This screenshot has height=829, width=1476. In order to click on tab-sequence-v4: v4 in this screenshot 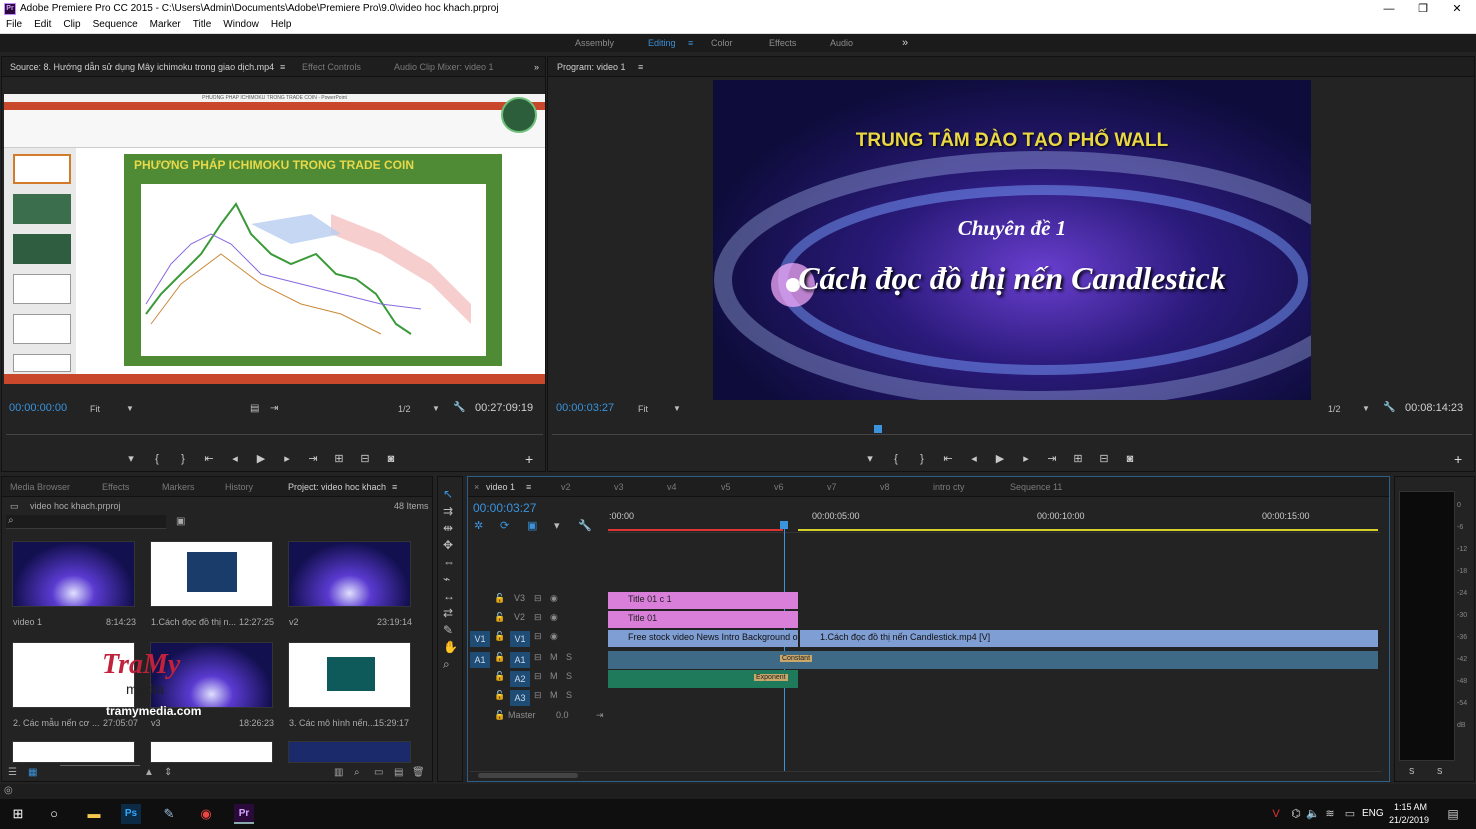, I will do `click(672, 487)`.